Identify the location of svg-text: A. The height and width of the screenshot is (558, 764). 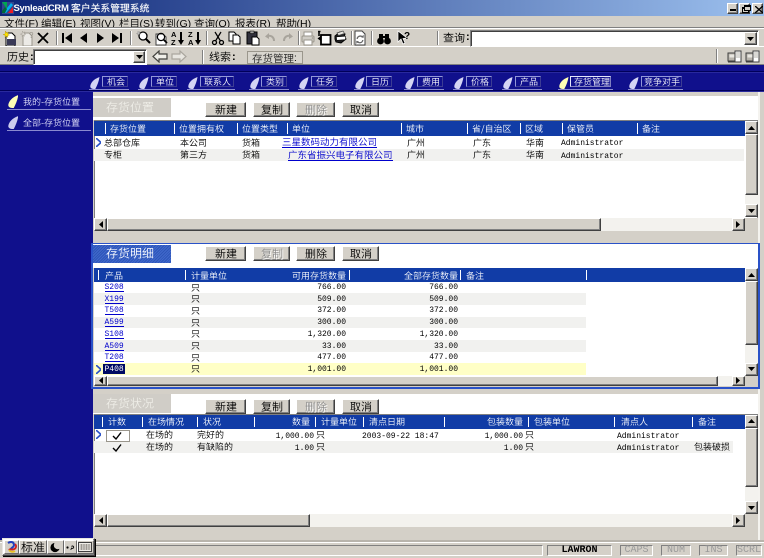
(191, 42).